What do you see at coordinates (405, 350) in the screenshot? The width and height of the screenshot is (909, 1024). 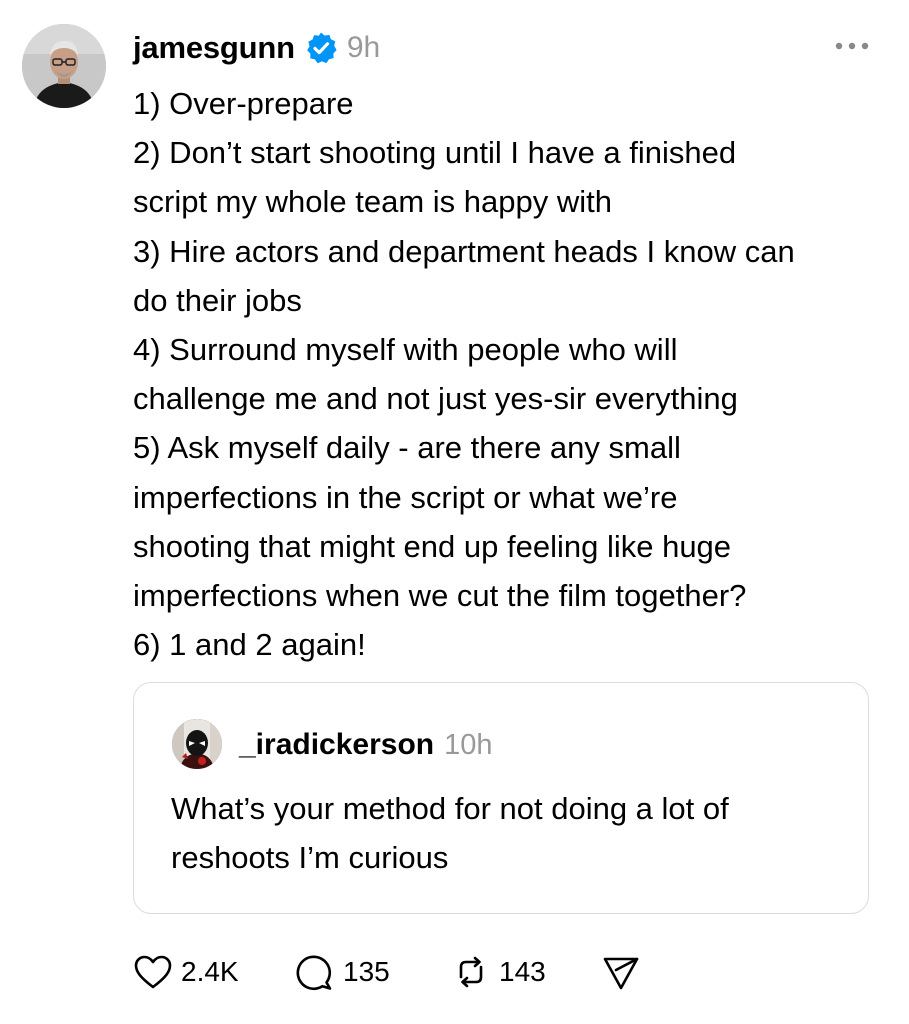 I see `post-line: 4) Surround myself with people who will` at bounding box center [405, 350].